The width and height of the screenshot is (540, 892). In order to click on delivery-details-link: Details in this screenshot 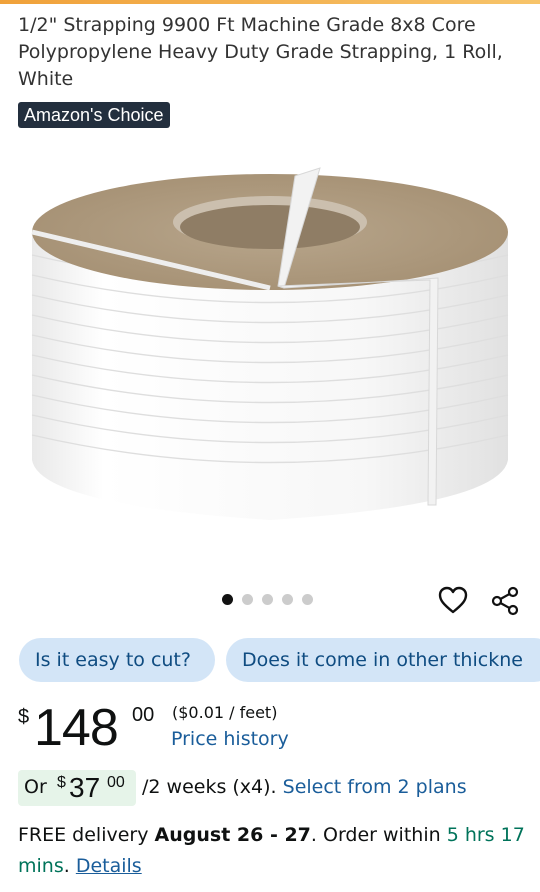, I will do `click(109, 866)`.